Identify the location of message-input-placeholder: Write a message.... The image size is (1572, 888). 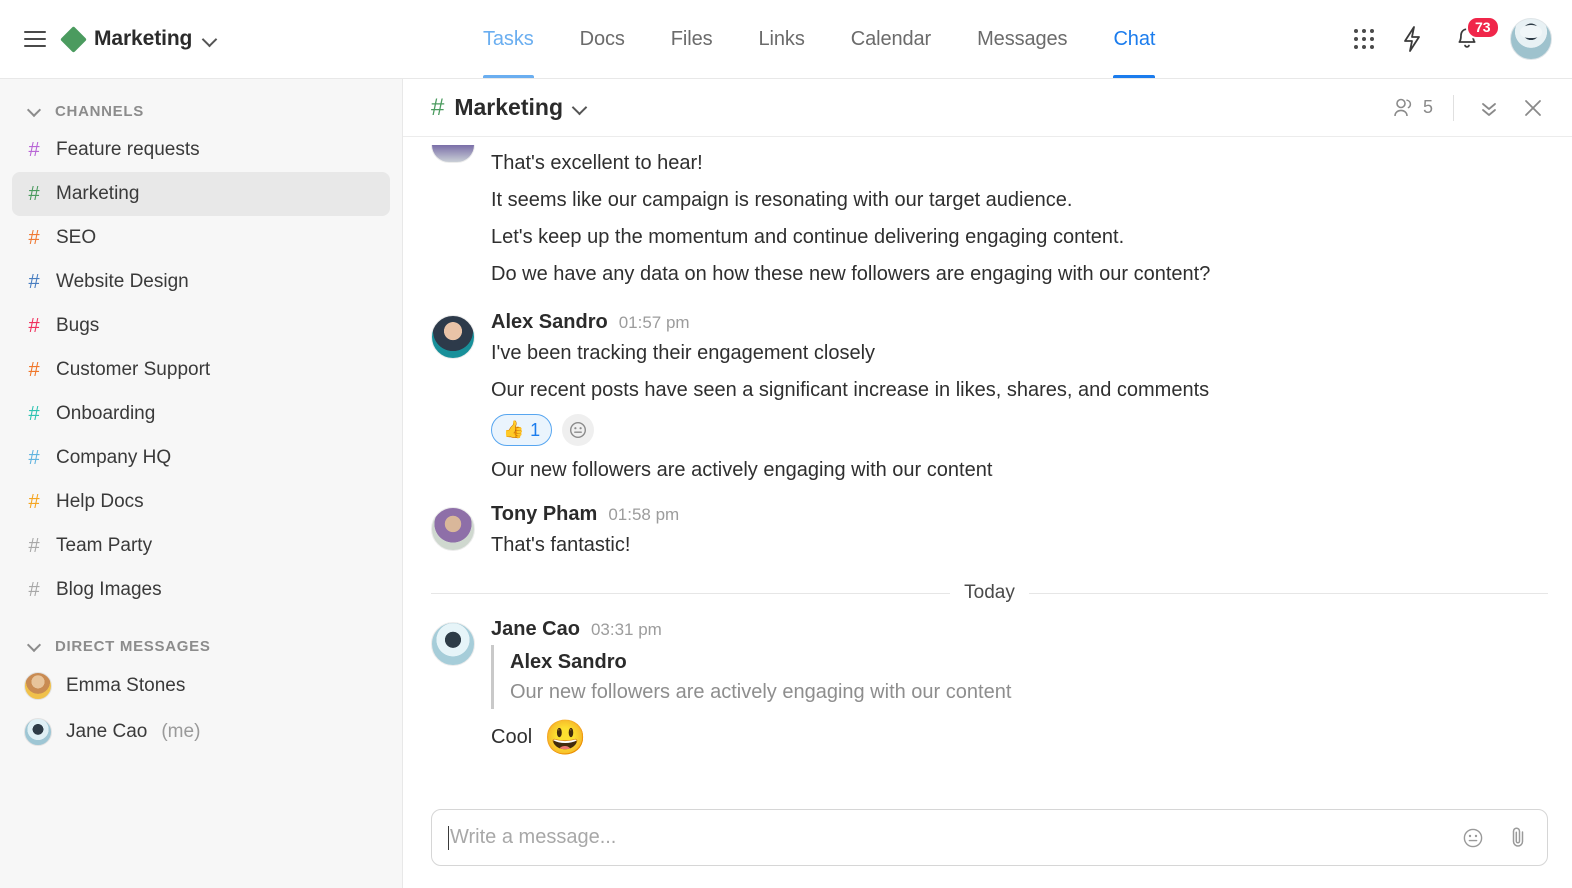
(955, 837).